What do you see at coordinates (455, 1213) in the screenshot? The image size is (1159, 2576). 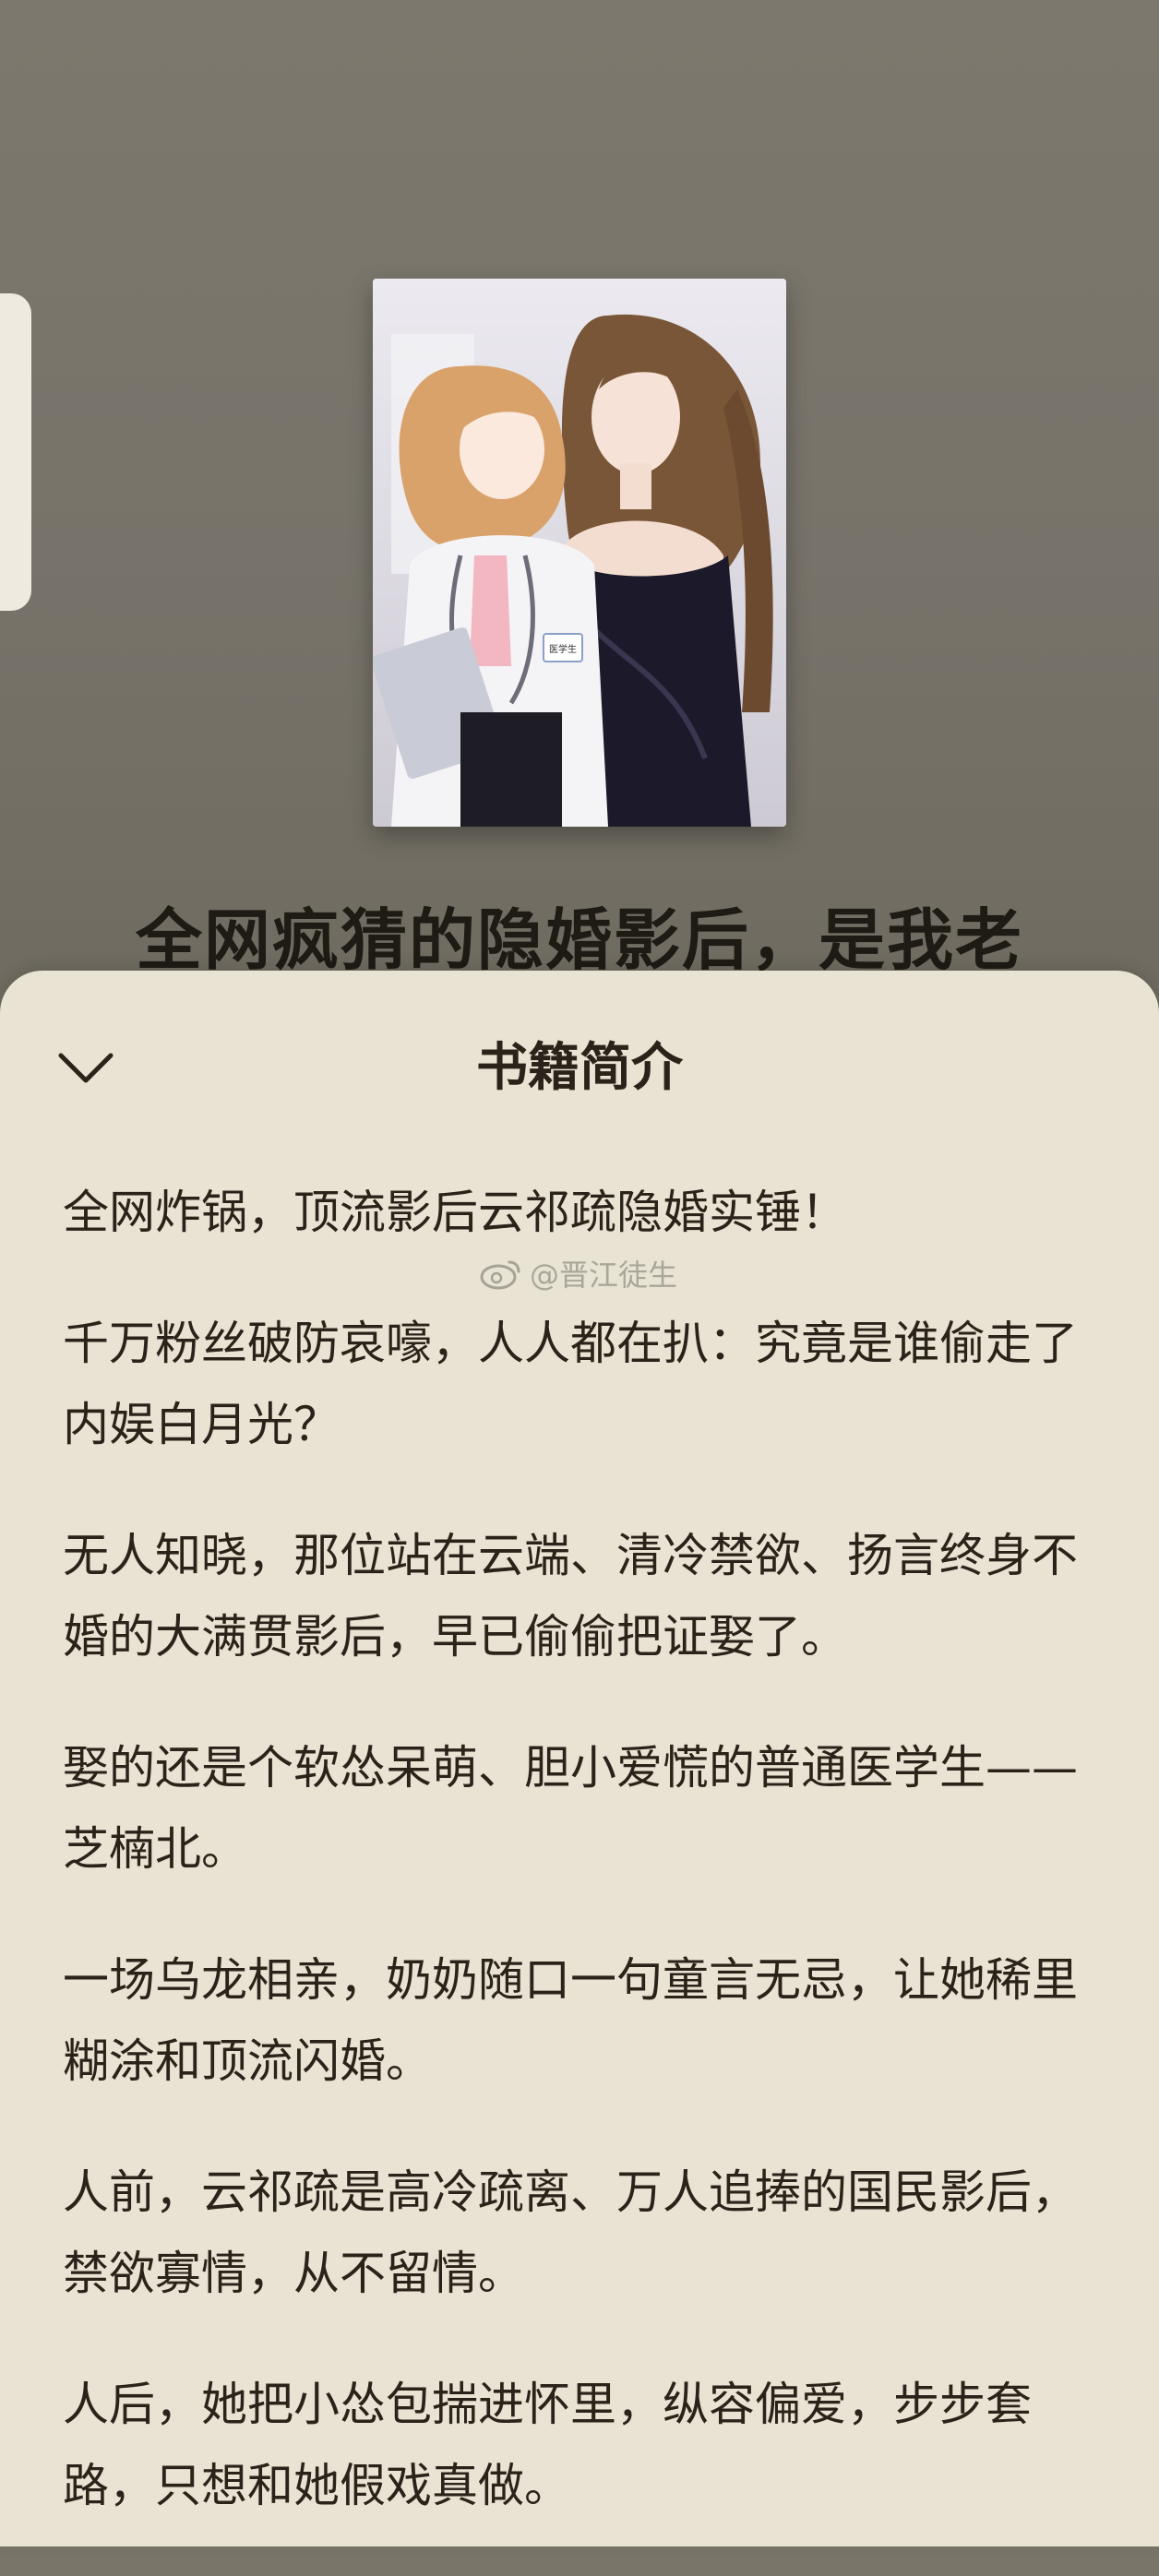 I see `synopsis-paragraph: 全网炸锅，顶流影后云祁疏隐婚实锤！` at bounding box center [455, 1213].